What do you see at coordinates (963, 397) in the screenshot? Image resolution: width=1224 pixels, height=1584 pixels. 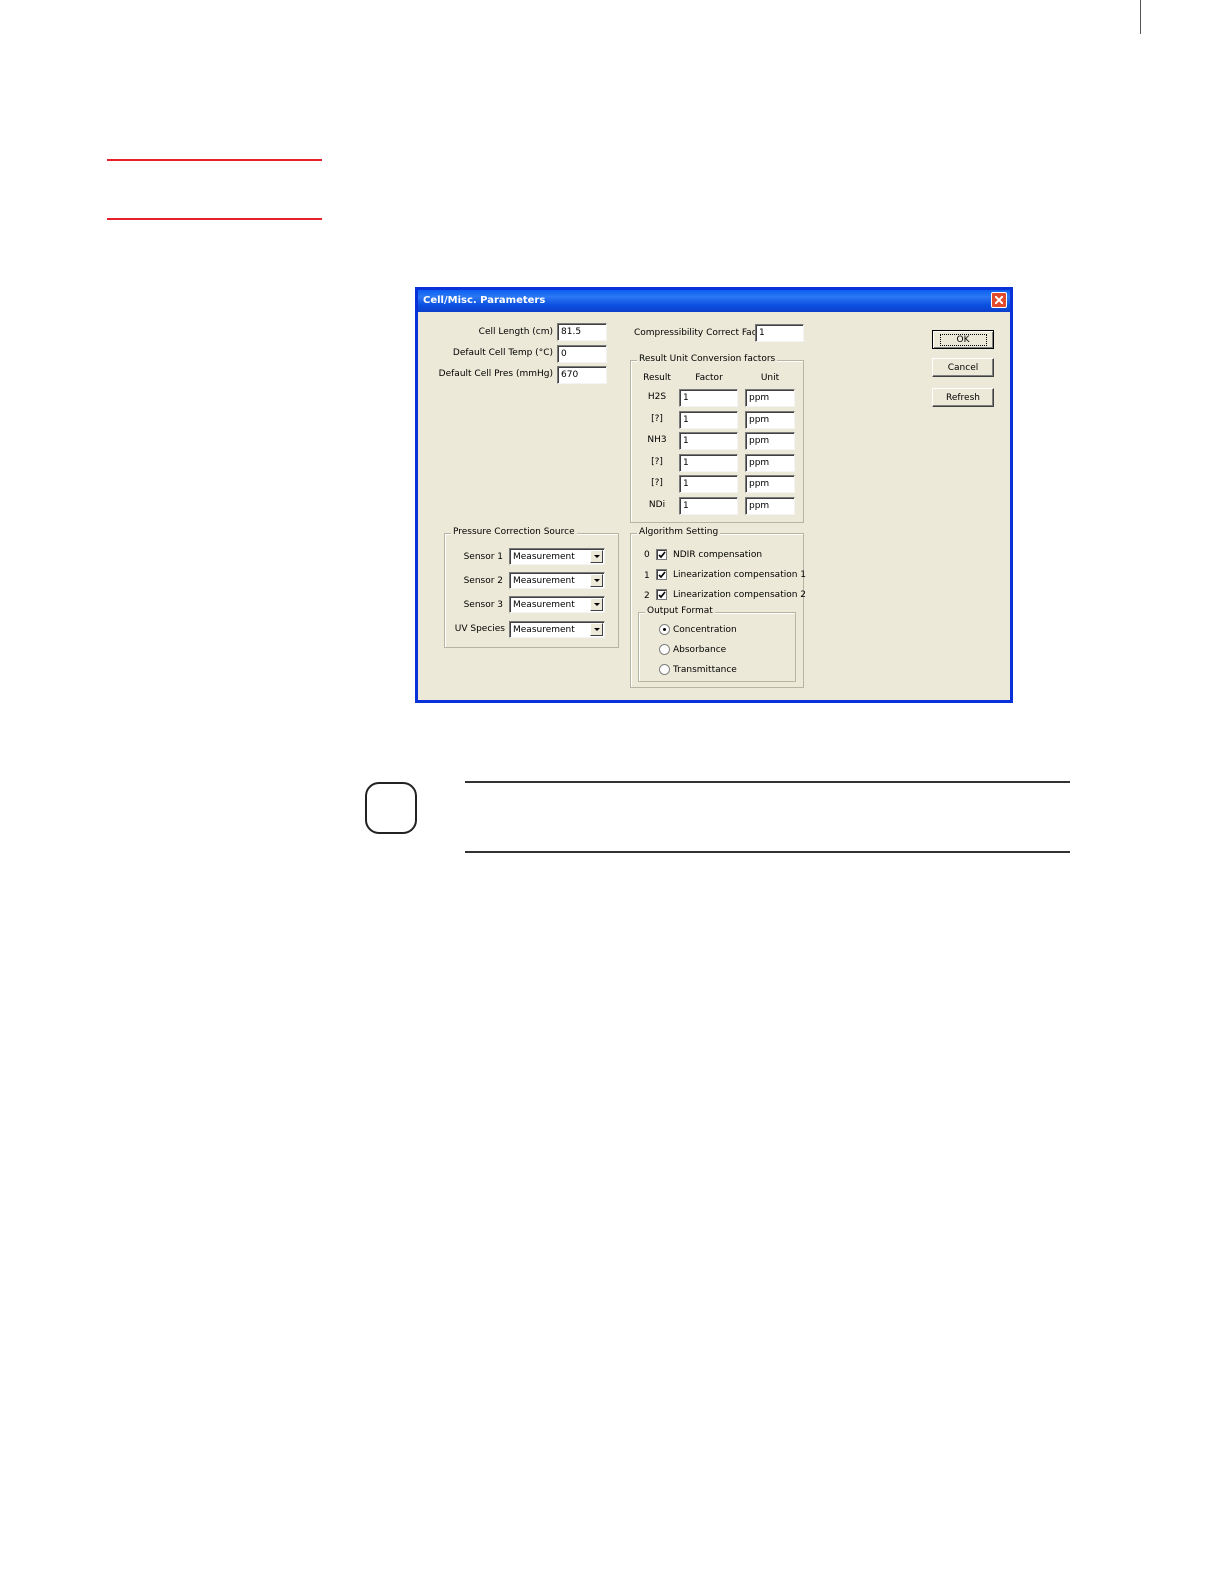 I see `refresh-button: Refresh` at bounding box center [963, 397].